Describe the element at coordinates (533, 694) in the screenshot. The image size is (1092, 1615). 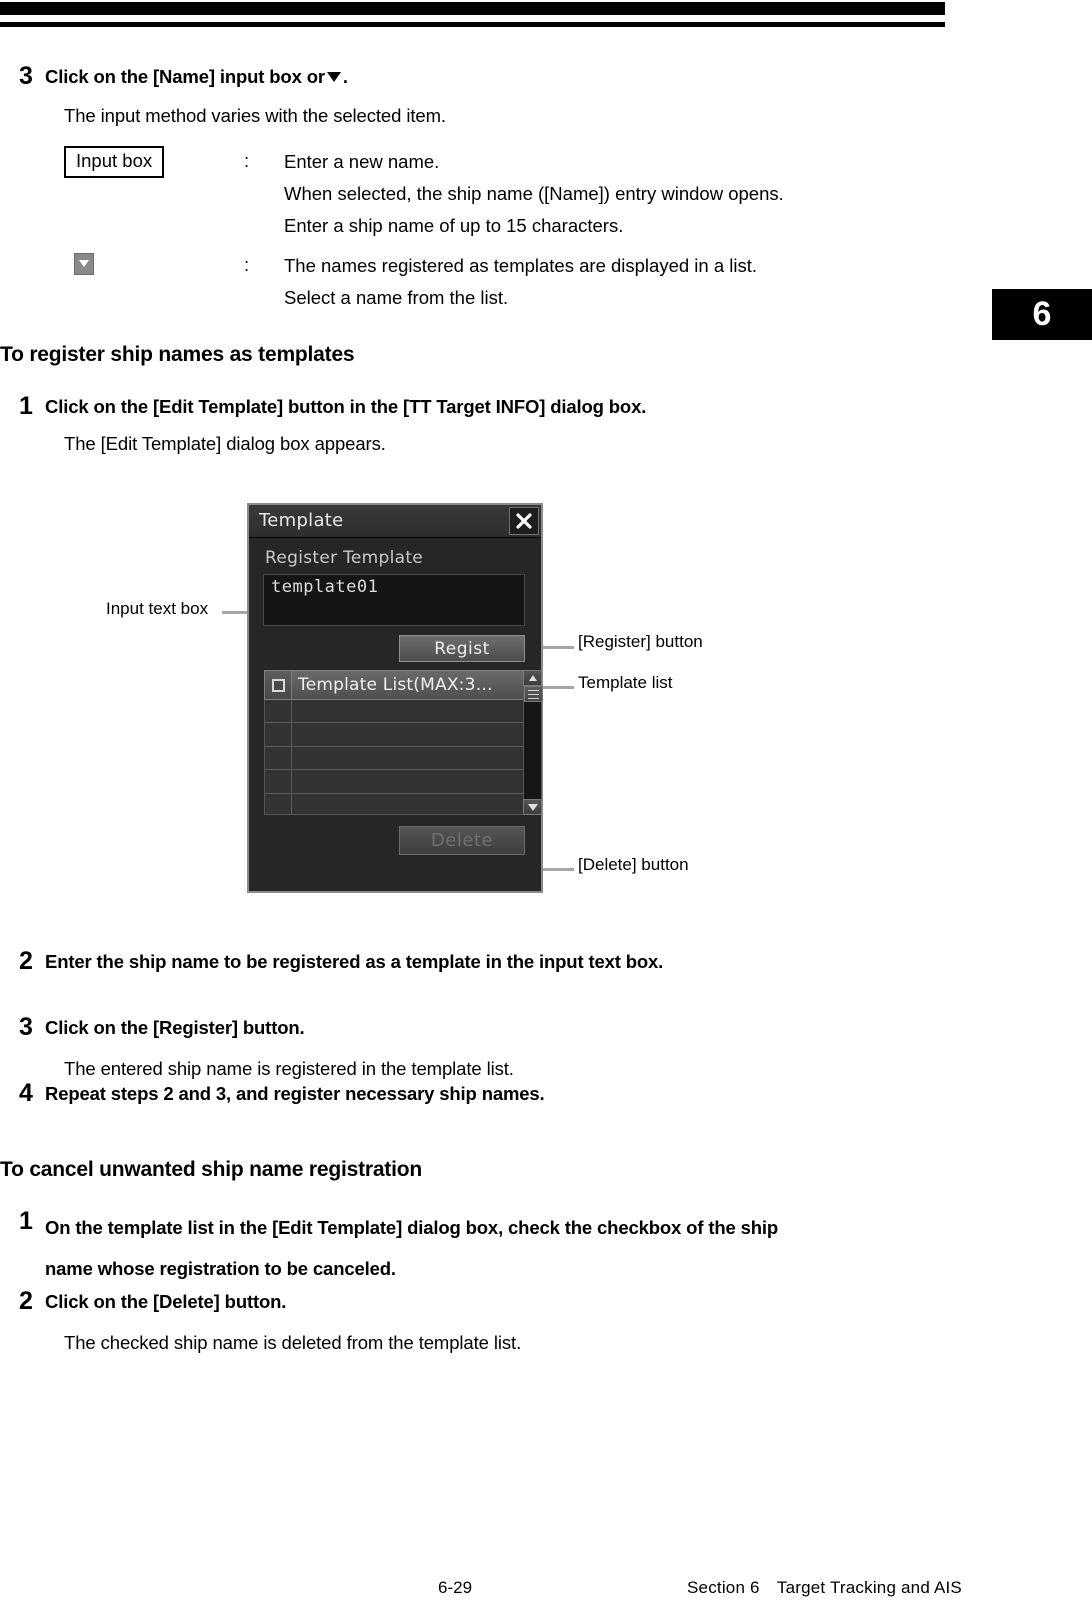
I see `scrollbar-thumb` at that location.